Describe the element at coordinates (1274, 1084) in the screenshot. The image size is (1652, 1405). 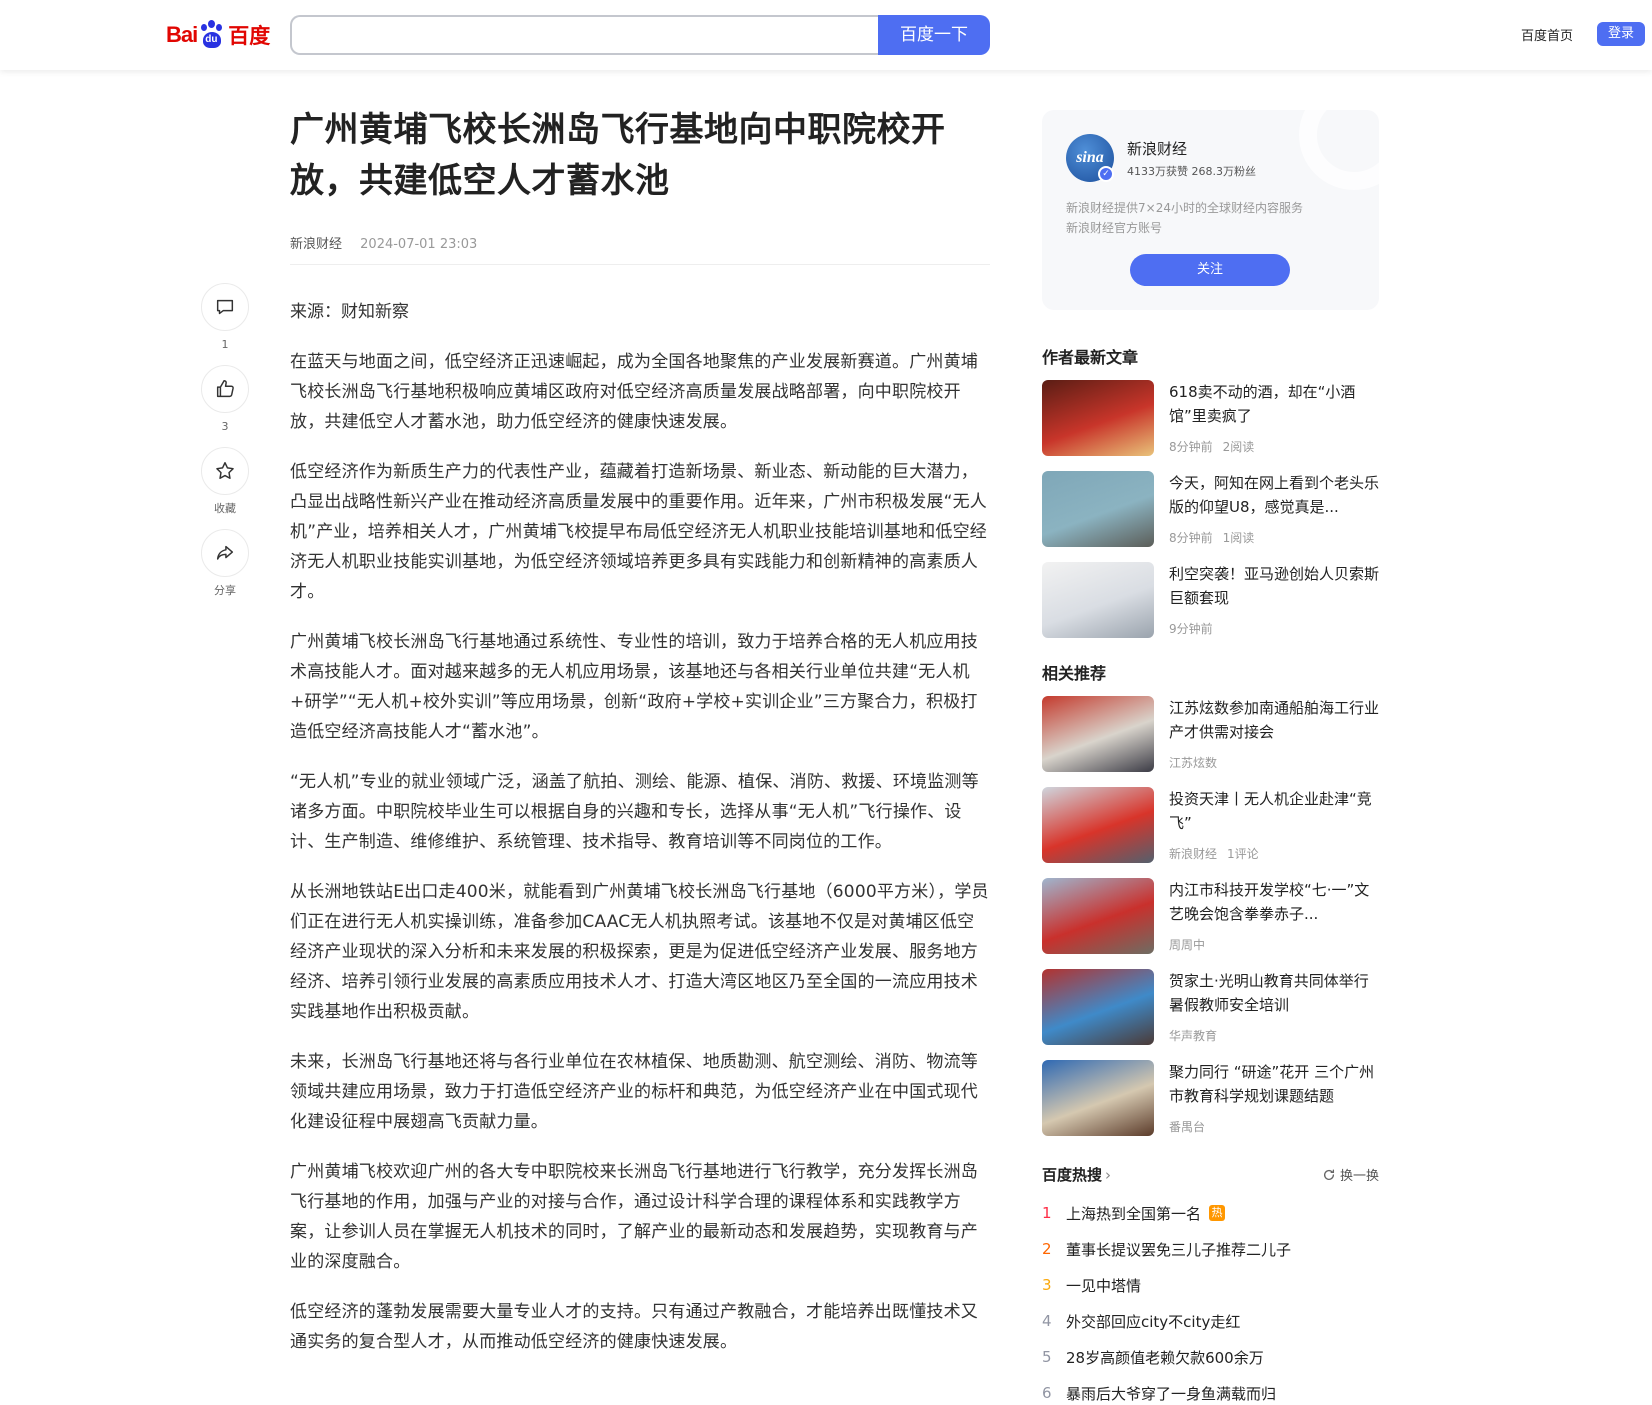
I see `card-title: 聚力同行 “研途”花开 三个广州市教育科学规划课题结题` at that location.